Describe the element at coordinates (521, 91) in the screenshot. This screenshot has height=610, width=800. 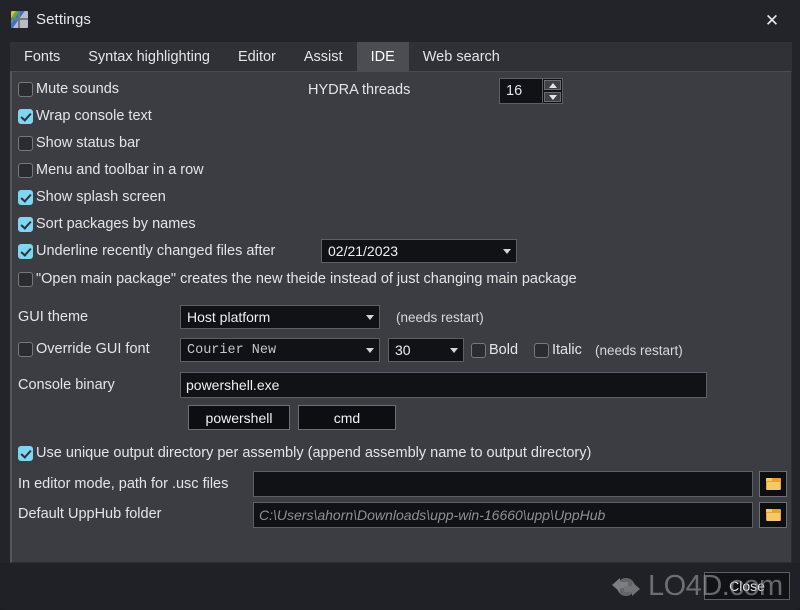
I see `hydra-threads-value: 16` at that location.